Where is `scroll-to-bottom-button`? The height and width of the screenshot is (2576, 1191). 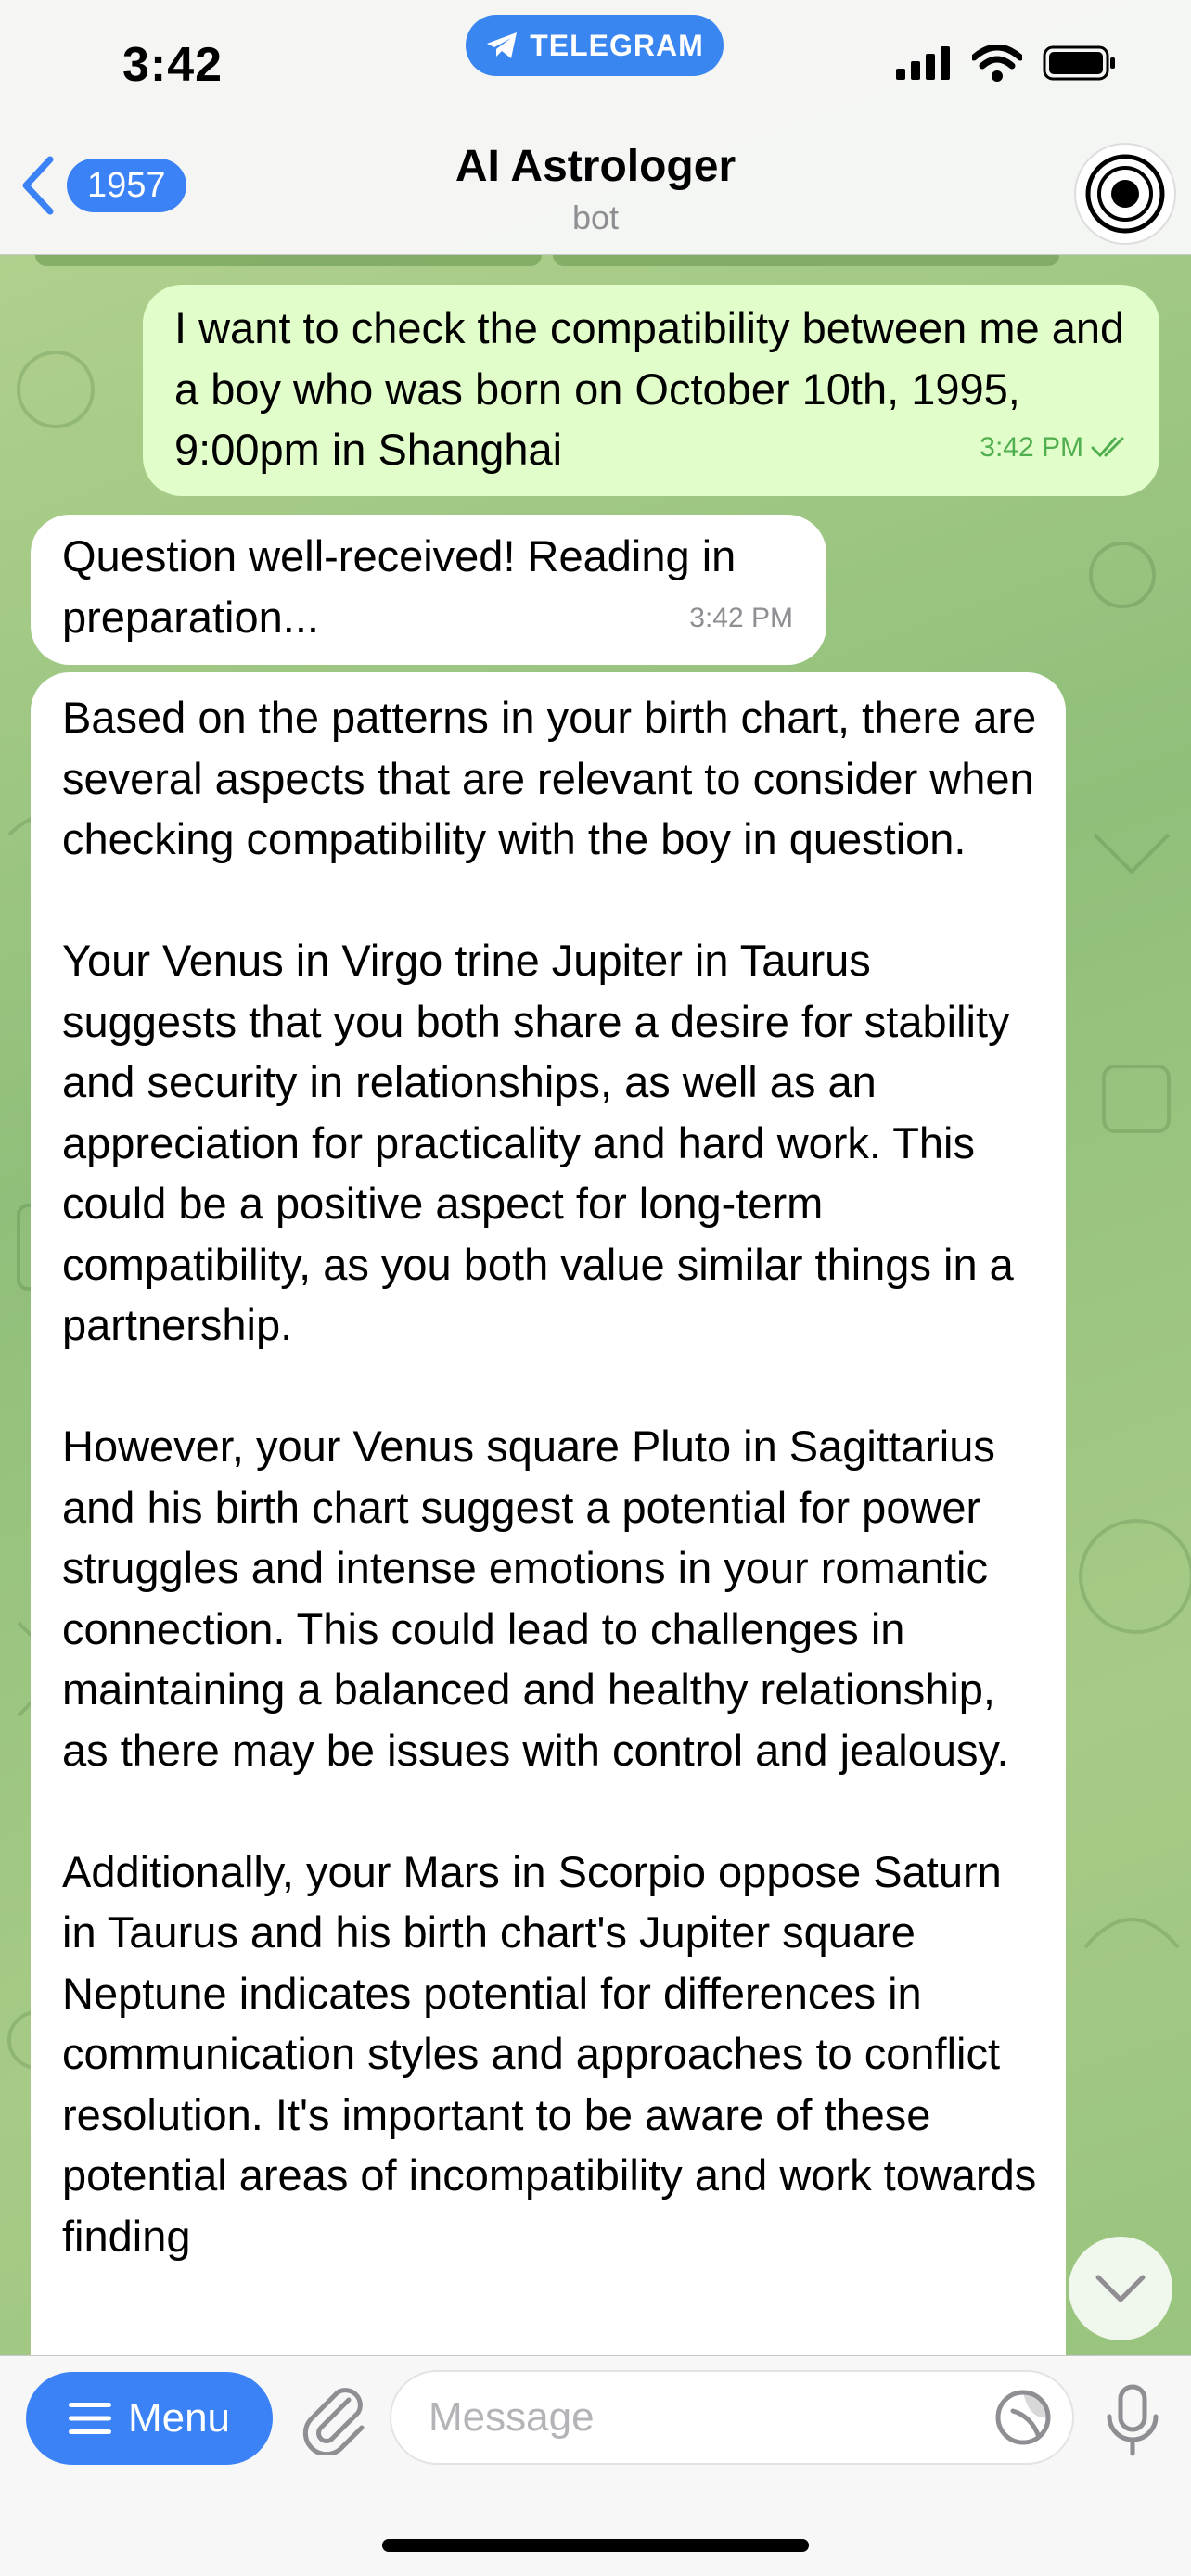
scroll-to-bottom-button is located at coordinates (1121, 2288).